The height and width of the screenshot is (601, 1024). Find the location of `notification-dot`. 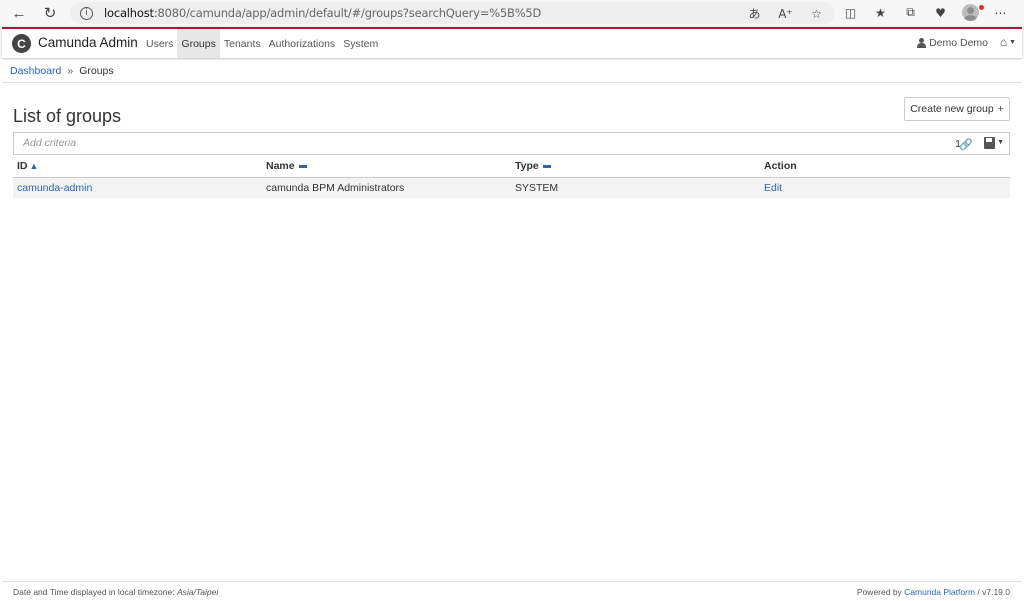

notification-dot is located at coordinates (981, 7).